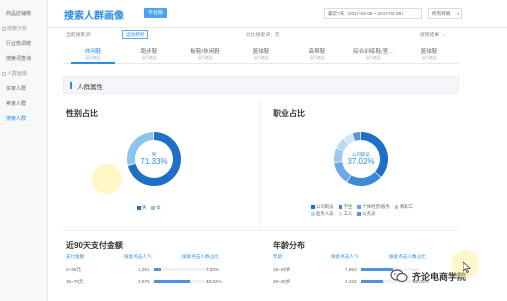 Image resolution: width=507 pixels, height=301 pixels. I want to click on legend-label: 女, so click(158, 207).